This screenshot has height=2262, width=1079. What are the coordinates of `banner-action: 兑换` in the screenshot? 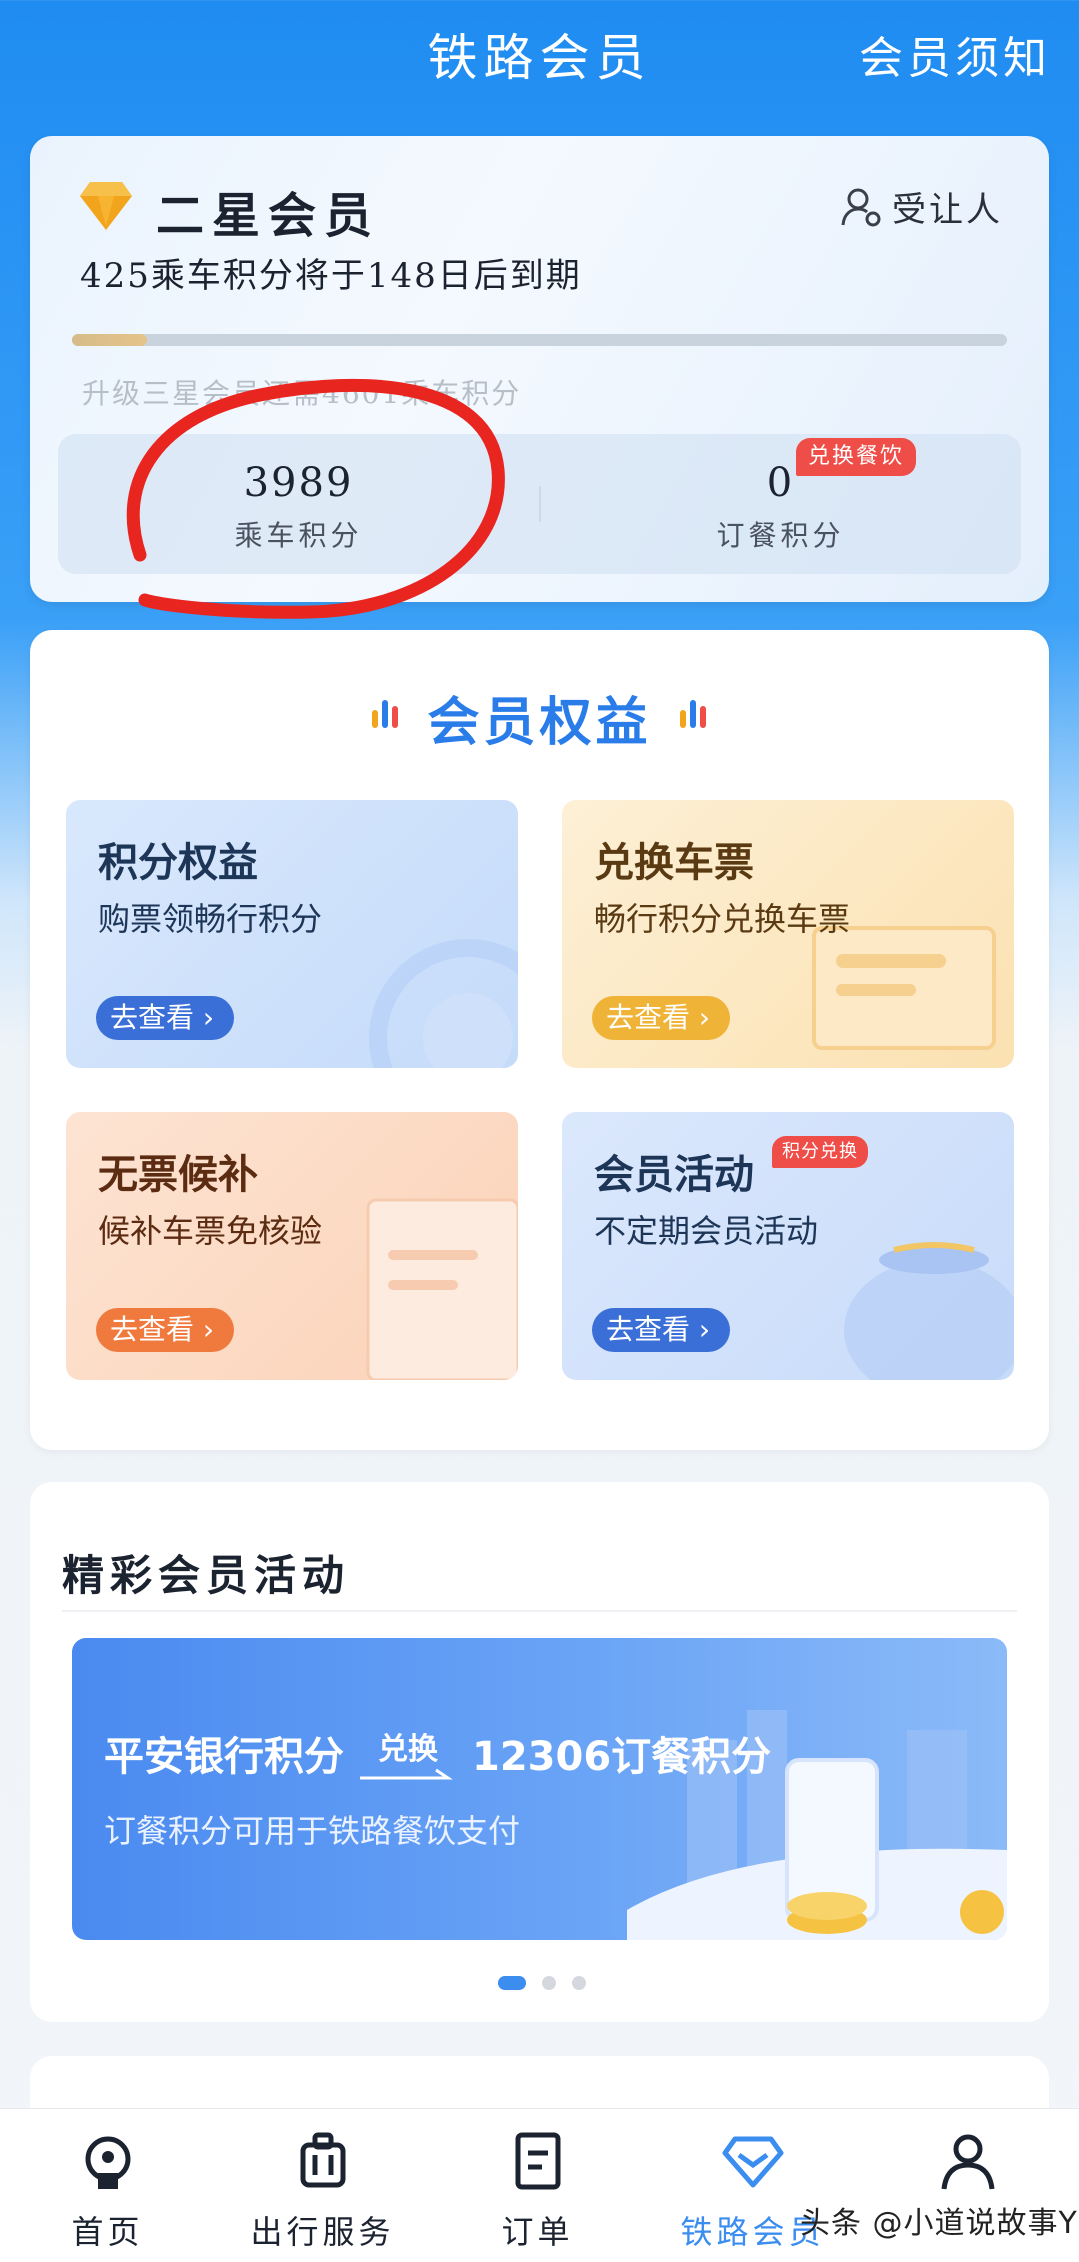 It's located at (408, 1749).